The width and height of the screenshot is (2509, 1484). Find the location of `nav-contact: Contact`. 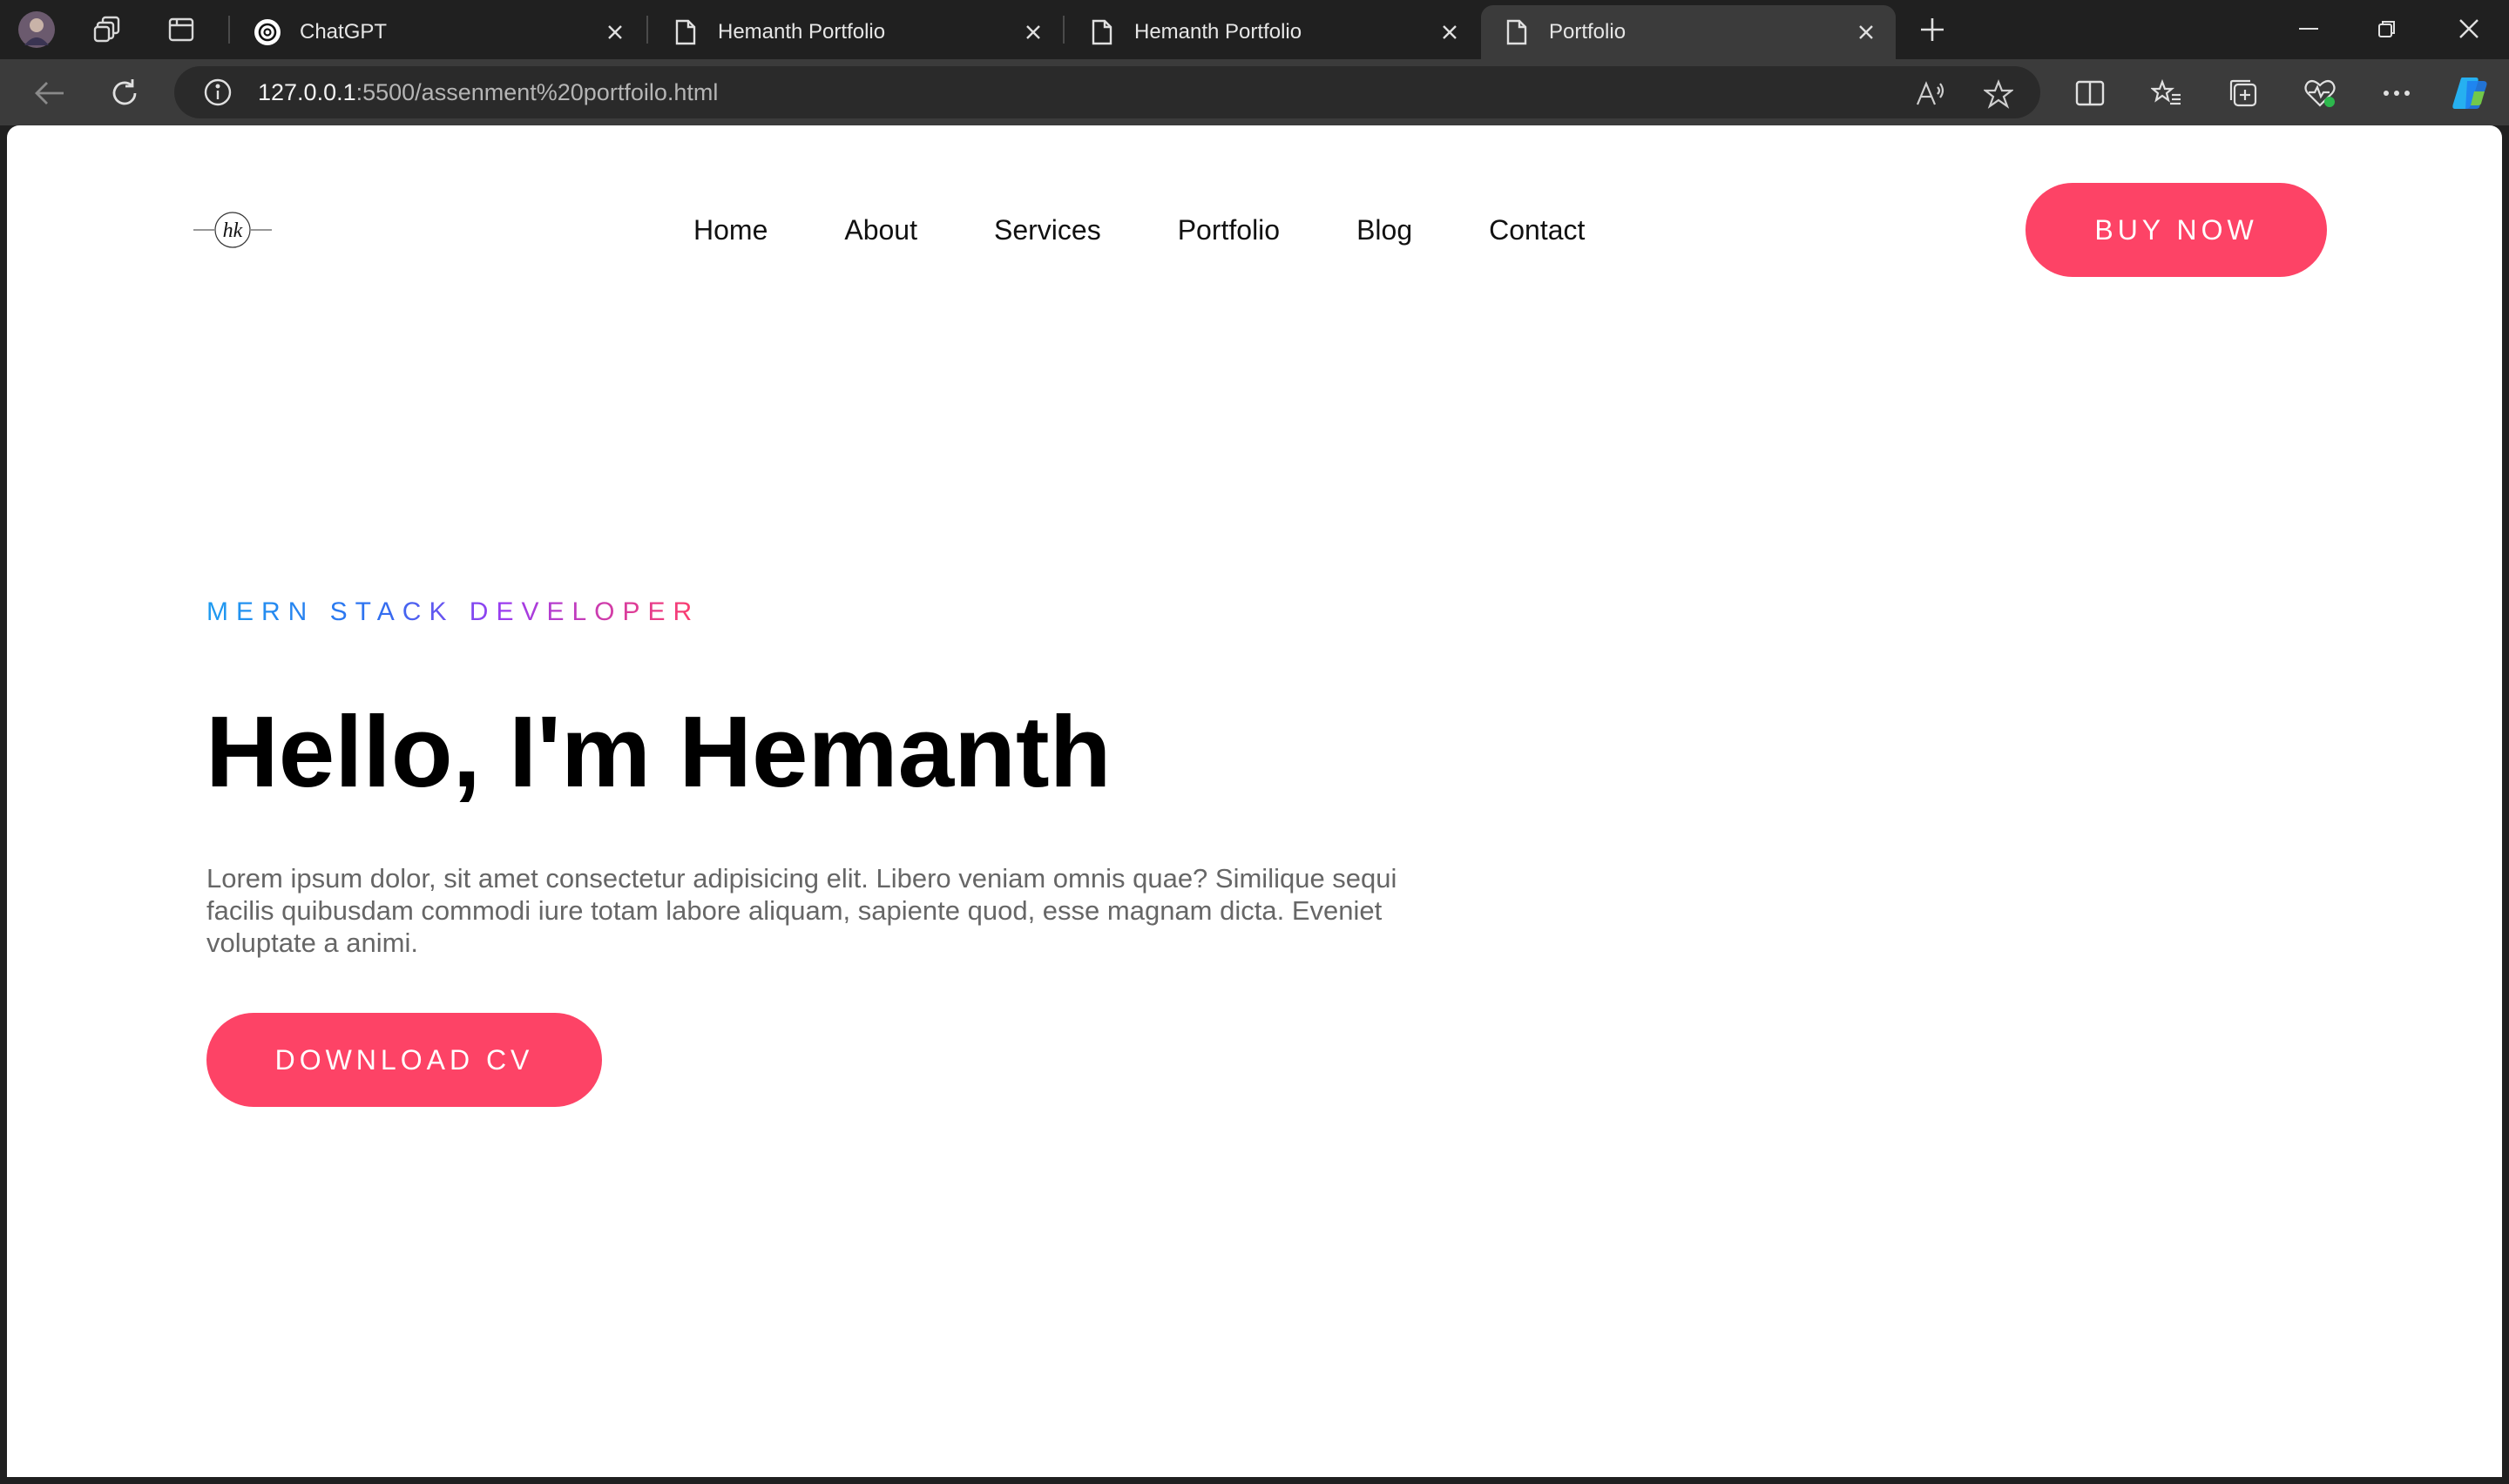

nav-contact: Contact is located at coordinates (1537, 229).